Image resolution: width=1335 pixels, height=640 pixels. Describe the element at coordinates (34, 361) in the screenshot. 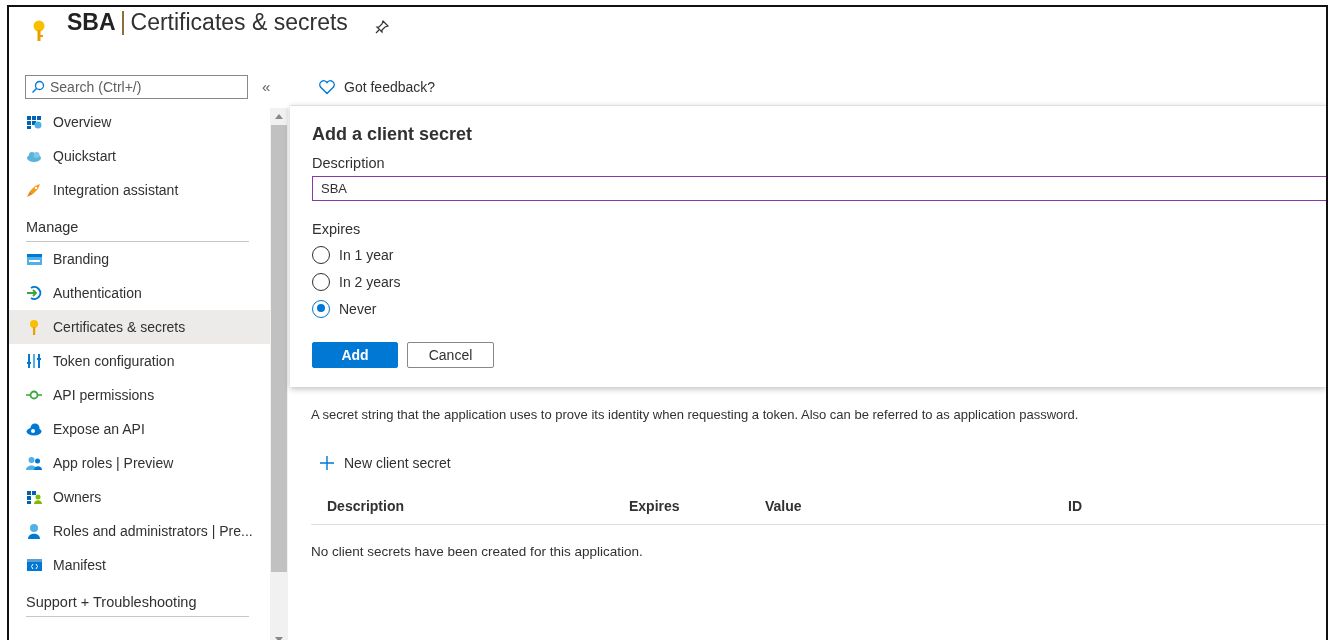

I see `bars-icon` at that location.